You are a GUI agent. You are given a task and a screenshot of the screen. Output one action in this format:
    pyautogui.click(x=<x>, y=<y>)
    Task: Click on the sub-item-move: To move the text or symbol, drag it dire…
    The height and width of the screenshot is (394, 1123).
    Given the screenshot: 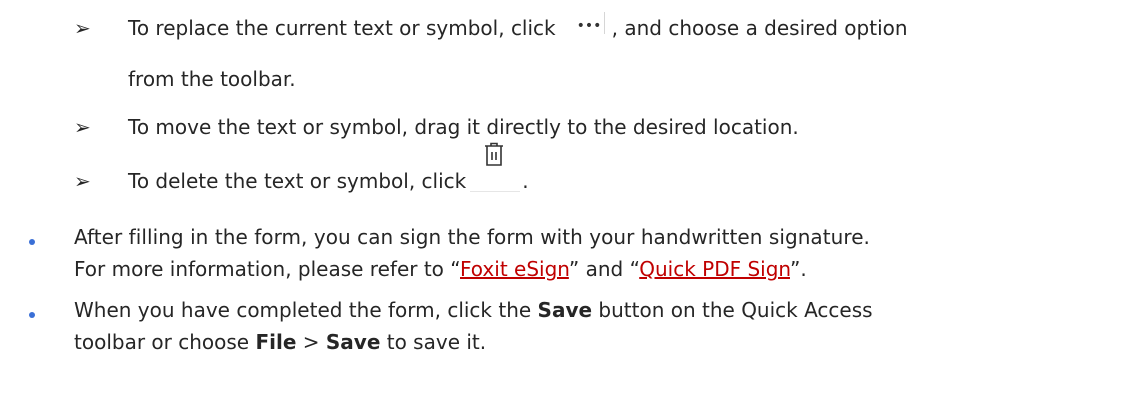 What is the action you would take?
    pyautogui.click(x=463, y=127)
    